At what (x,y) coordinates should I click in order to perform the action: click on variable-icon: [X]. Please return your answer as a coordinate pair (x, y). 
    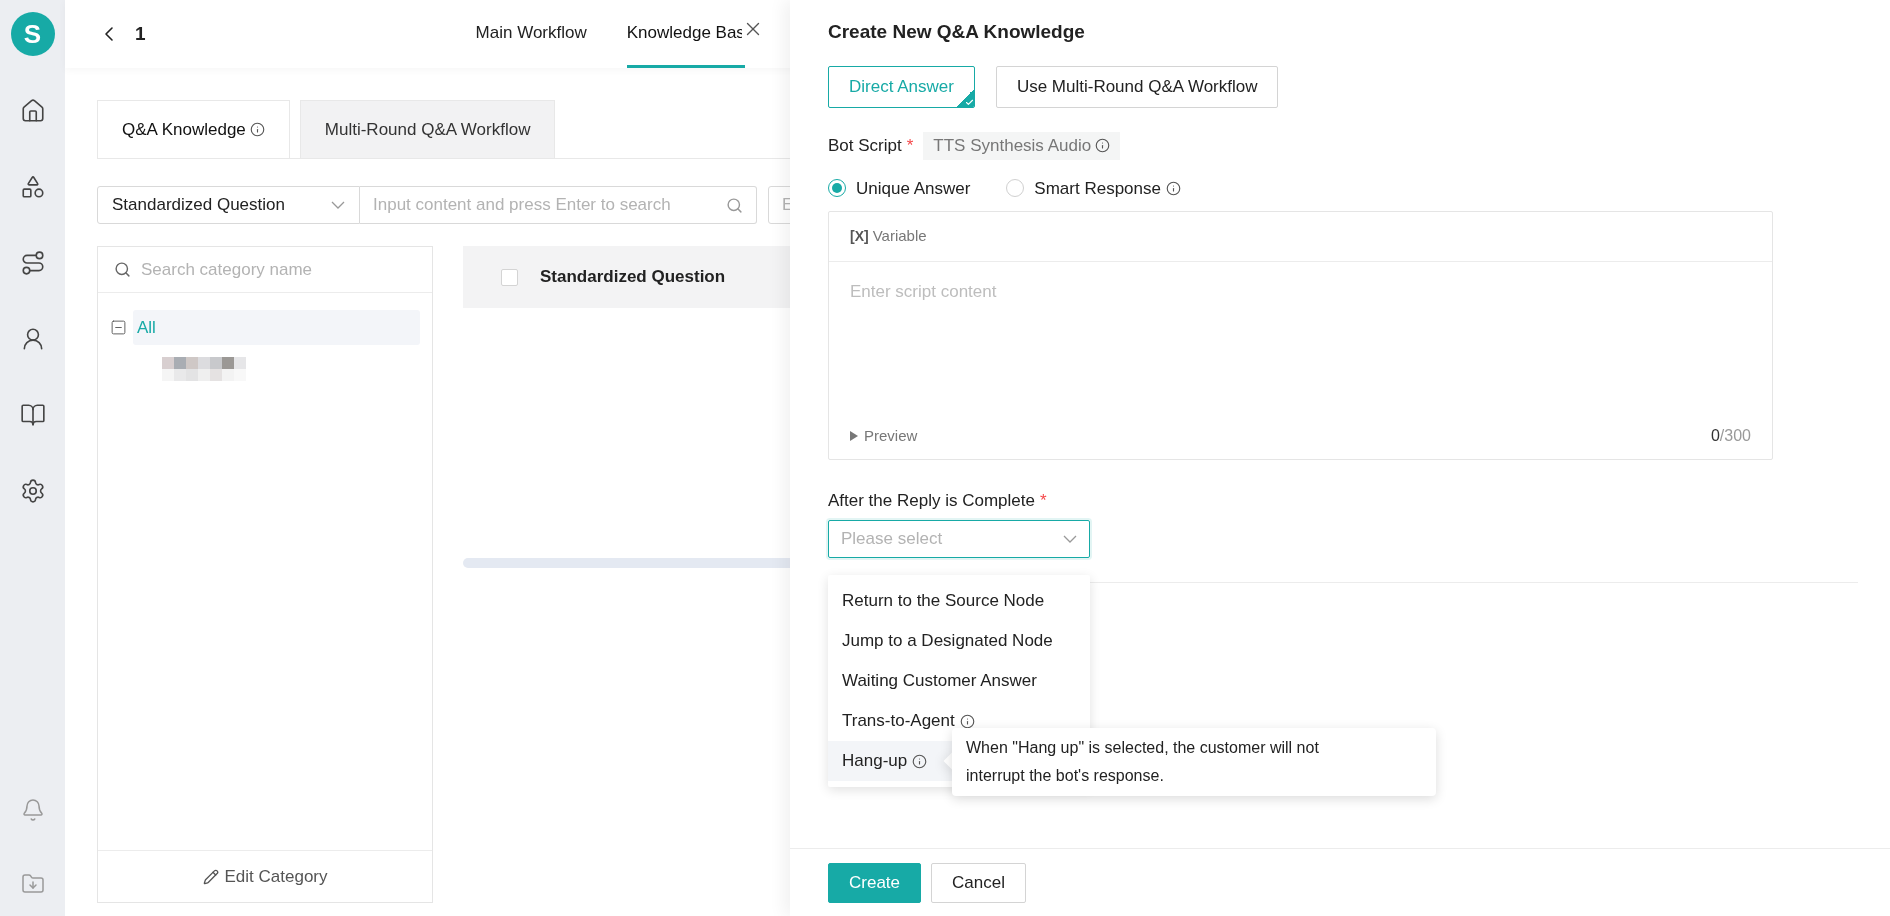
    Looking at the image, I should click on (859, 236).